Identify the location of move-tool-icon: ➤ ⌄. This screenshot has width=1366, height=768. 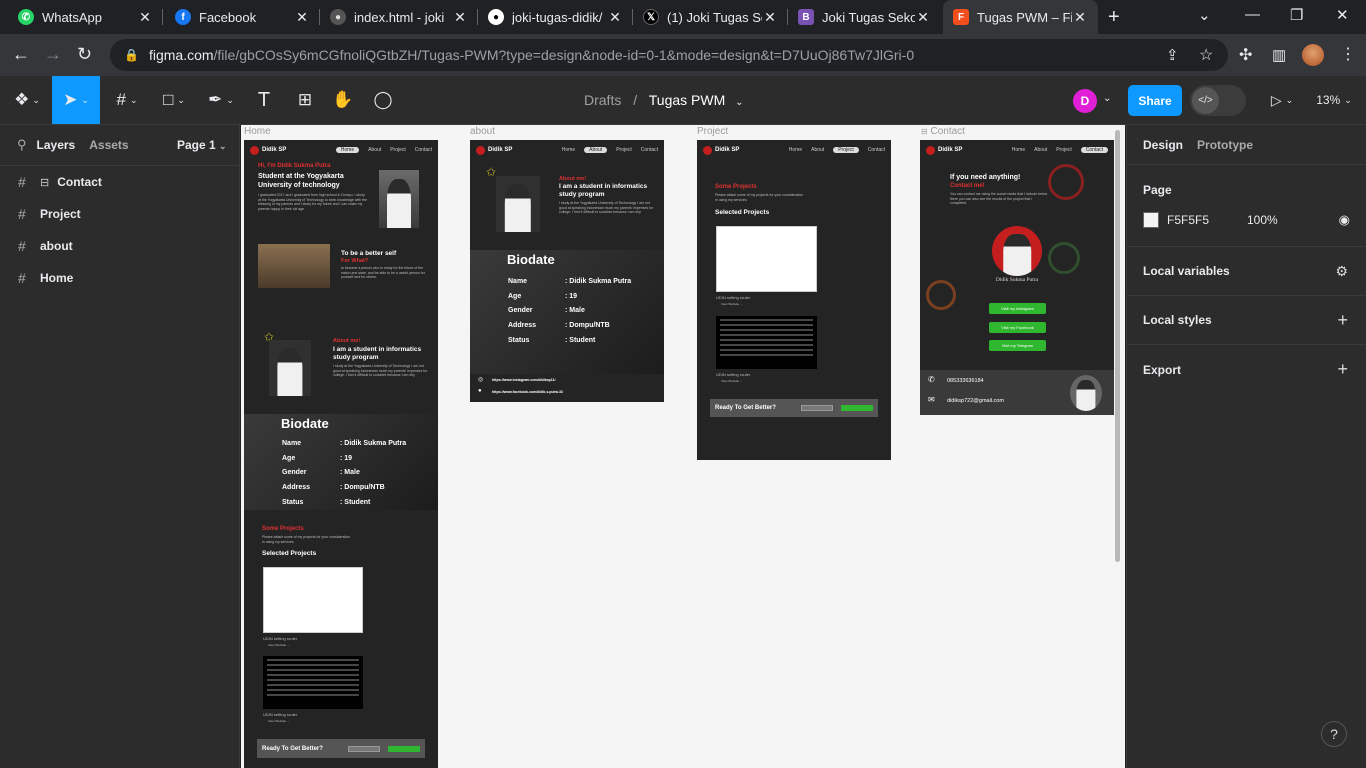
(76, 100).